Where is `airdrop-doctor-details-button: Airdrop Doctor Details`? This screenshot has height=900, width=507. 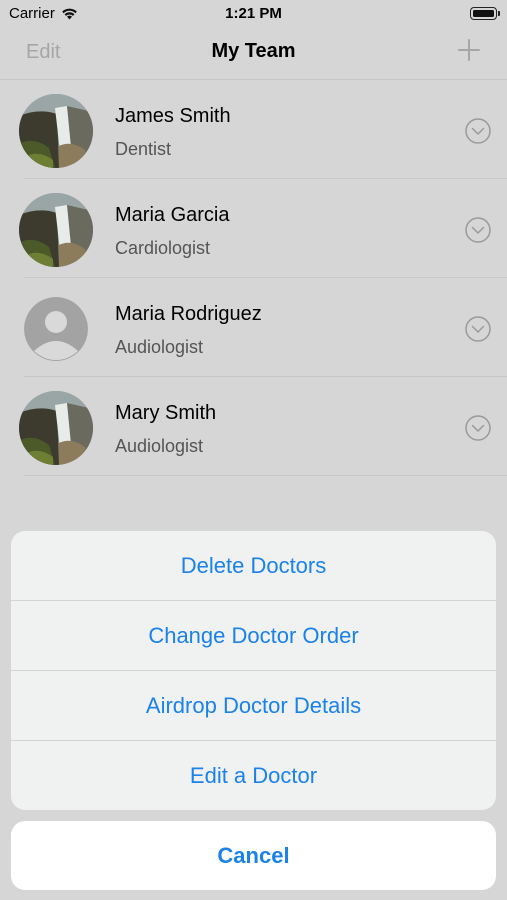 airdrop-doctor-details-button: Airdrop Doctor Details is located at coordinates (253, 706).